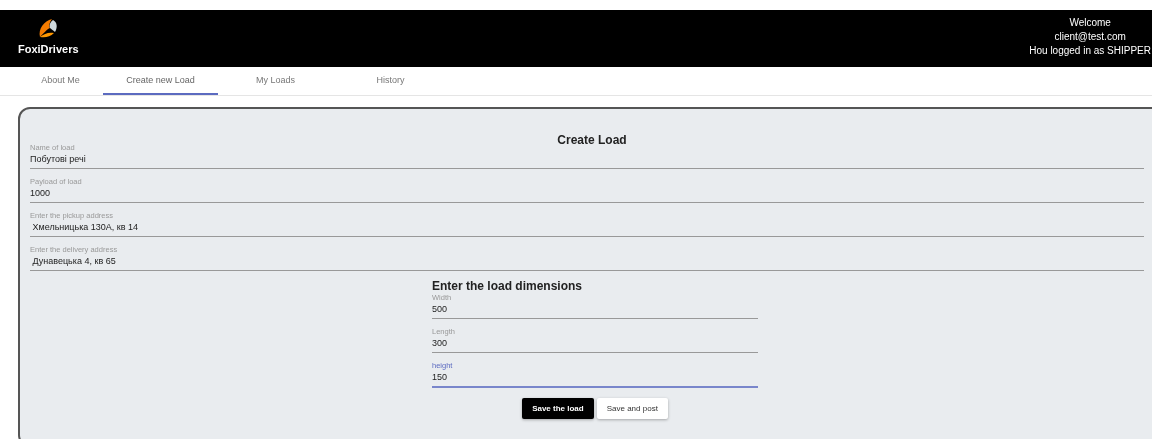 This screenshot has height=439, width=1152. What do you see at coordinates (595, 344) in the screenshot?
I see `text-field: 300` at bounding box center [595, 344].